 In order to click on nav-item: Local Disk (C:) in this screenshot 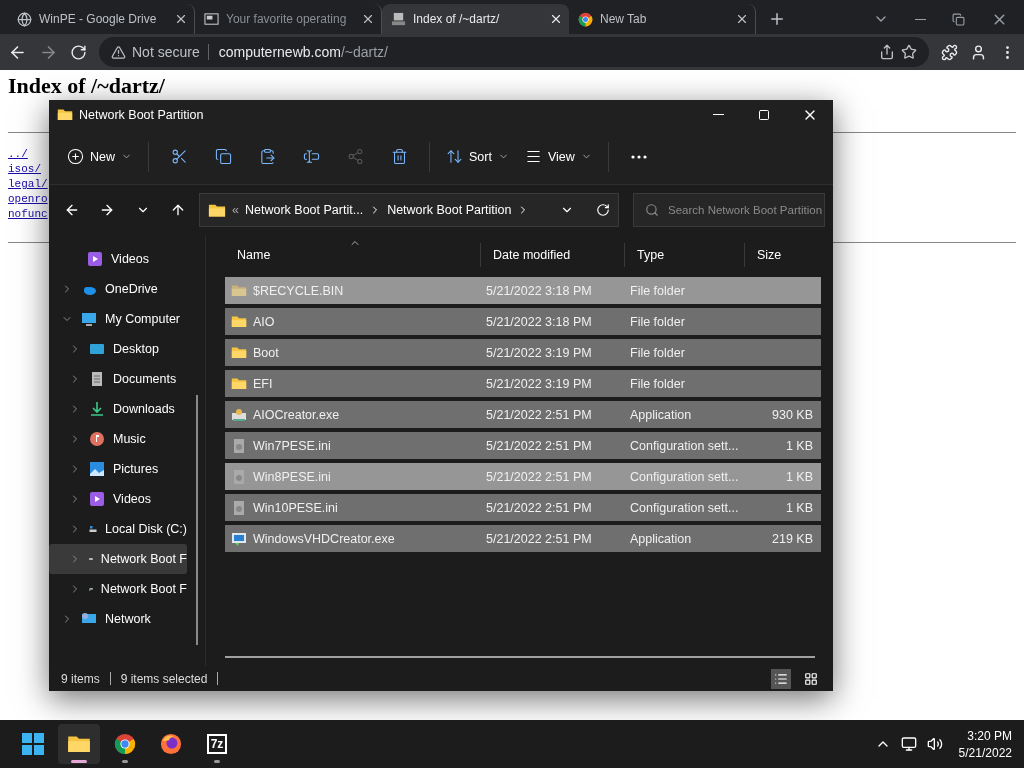, I will do `click(118, 529)`.